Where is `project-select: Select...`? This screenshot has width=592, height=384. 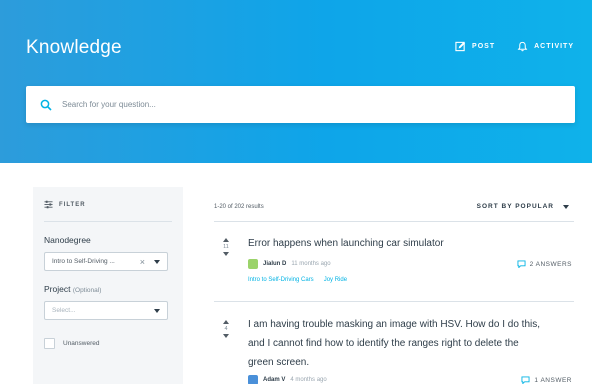
project-select: Select... is located at coordinates (106, 310).